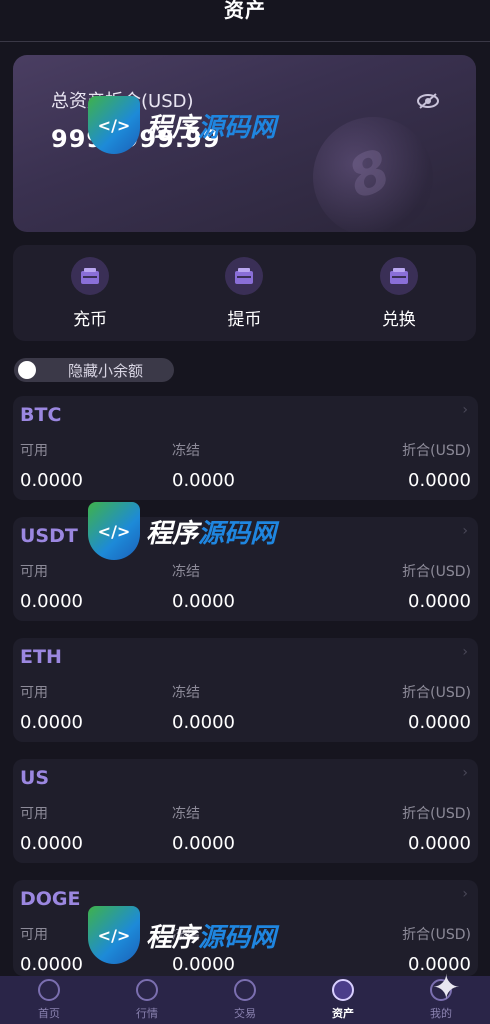 The height and width of the screenshot is (1024, 490). Describe the element at coordinates (49, 1013) in the screenshot. I see `tab-label: 首页` at that location.